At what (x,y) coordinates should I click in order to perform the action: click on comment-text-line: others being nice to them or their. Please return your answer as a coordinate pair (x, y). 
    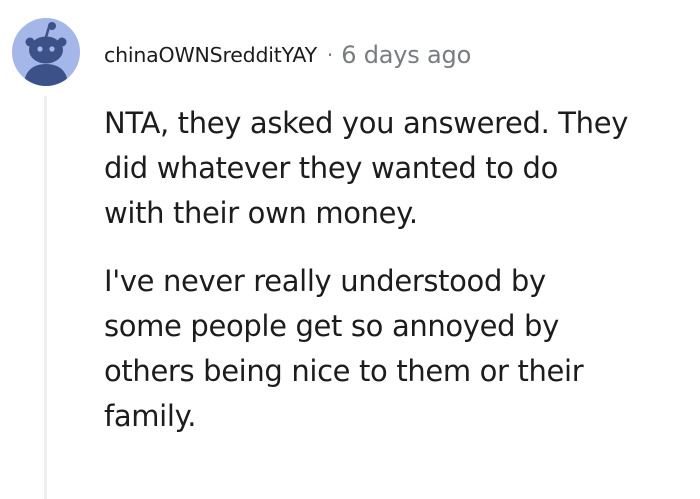
    Looking at the image, I should click on (344, 371).